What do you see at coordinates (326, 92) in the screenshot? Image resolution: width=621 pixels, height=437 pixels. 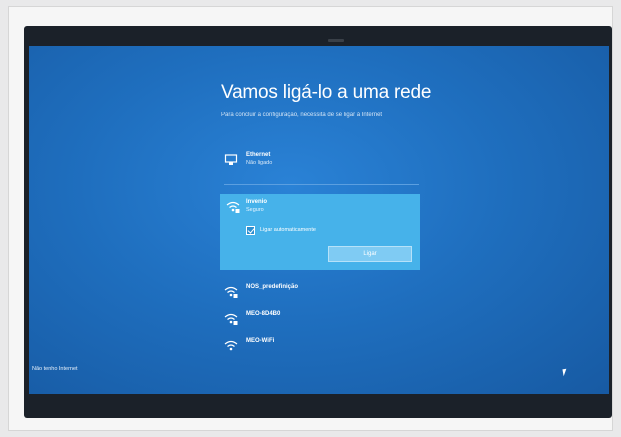 I see `page-title: Vamos ligá-lo a uma rede` at bounding box center [326, 92].